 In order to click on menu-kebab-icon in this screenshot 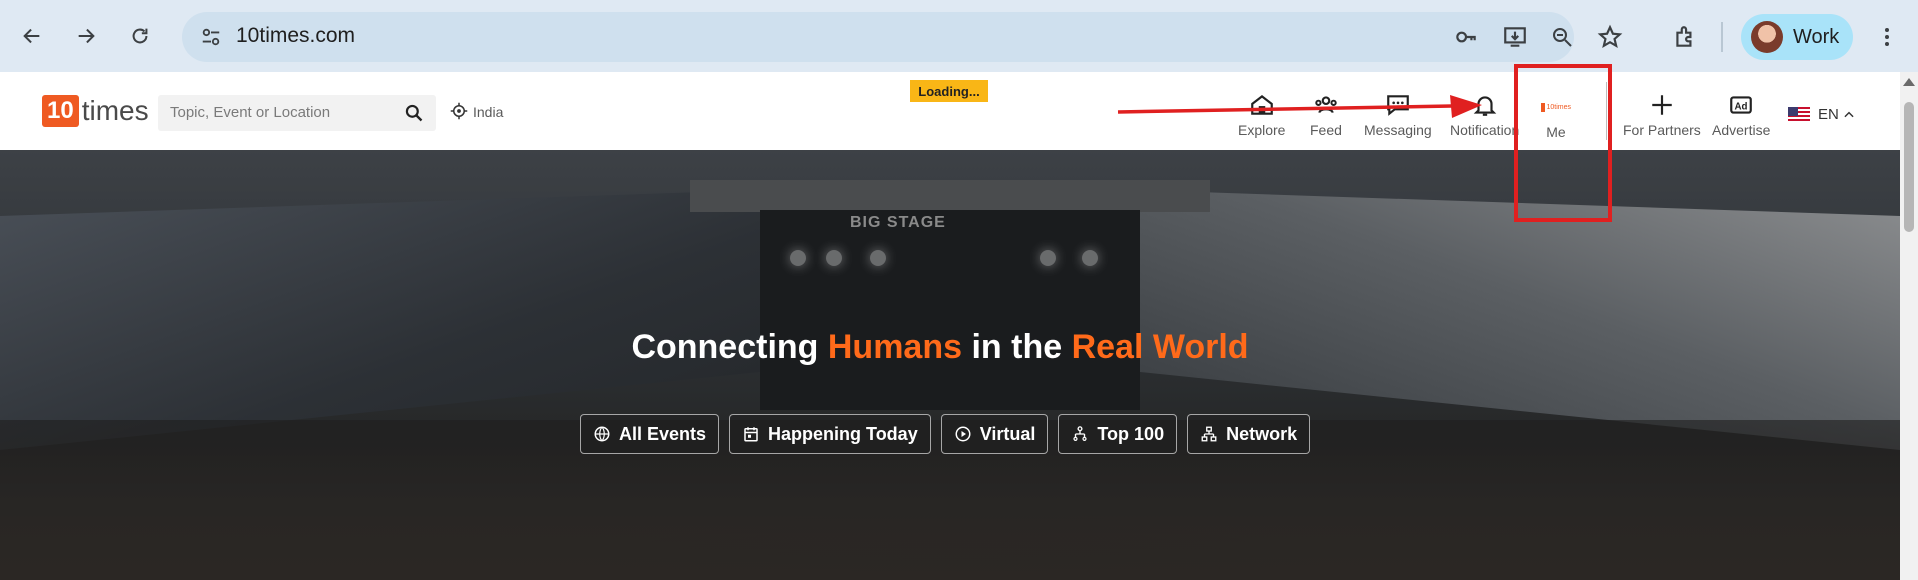, I will do `click(1887, 37)`.